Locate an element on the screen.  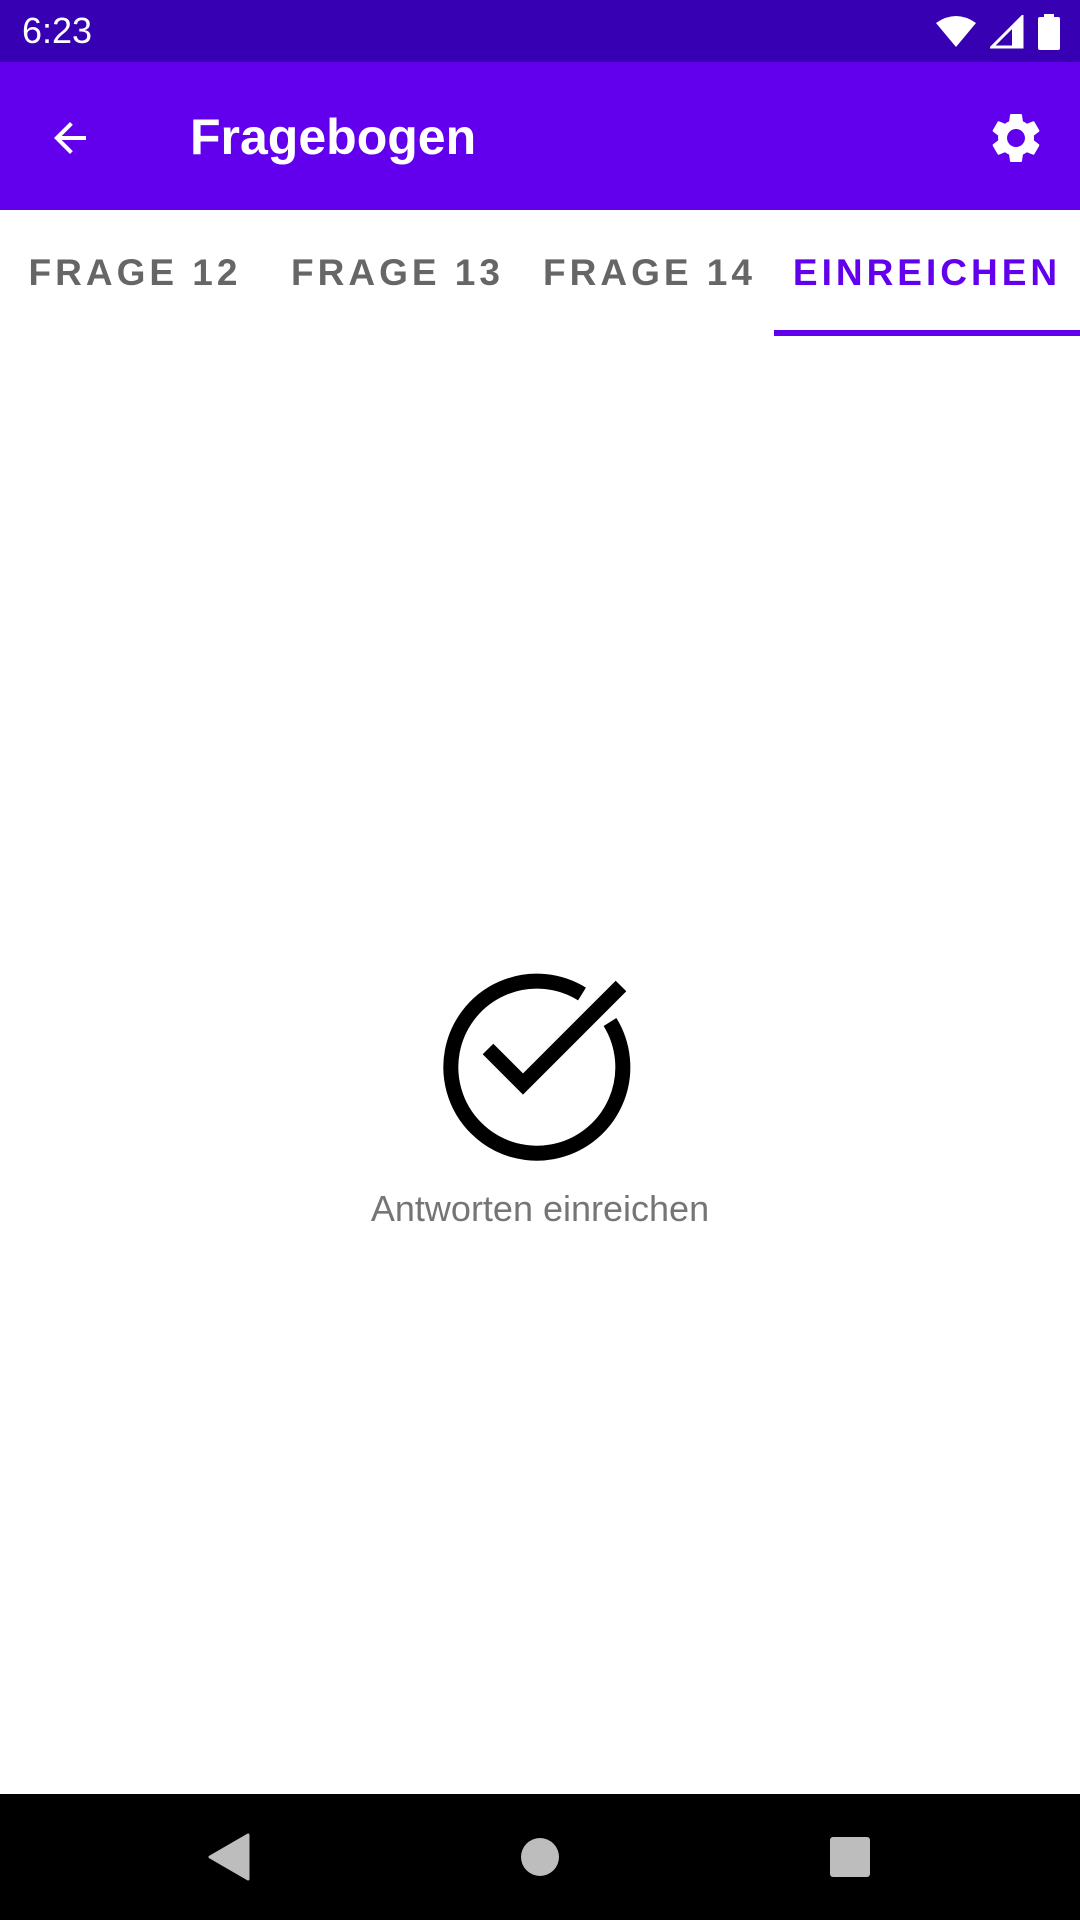
check-circle-icon is located at coordinates (540, 1064).